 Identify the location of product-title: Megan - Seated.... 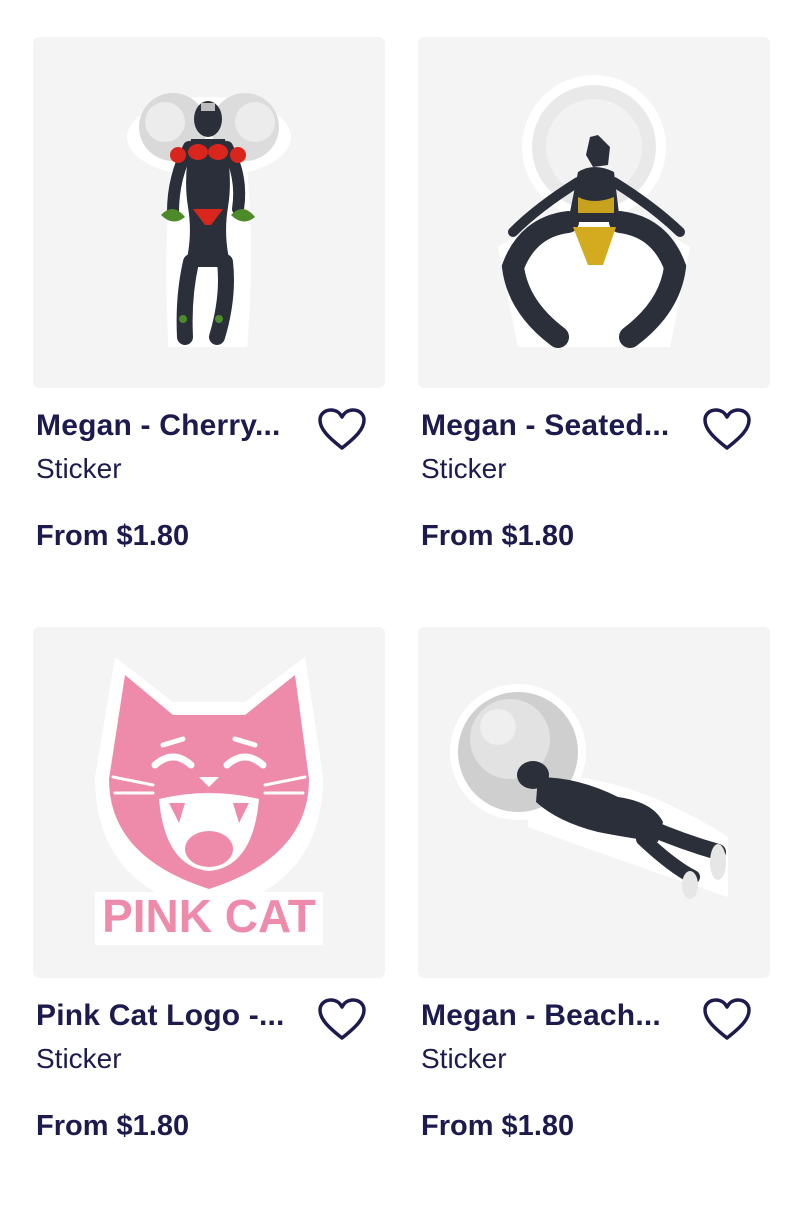
(556, 426).